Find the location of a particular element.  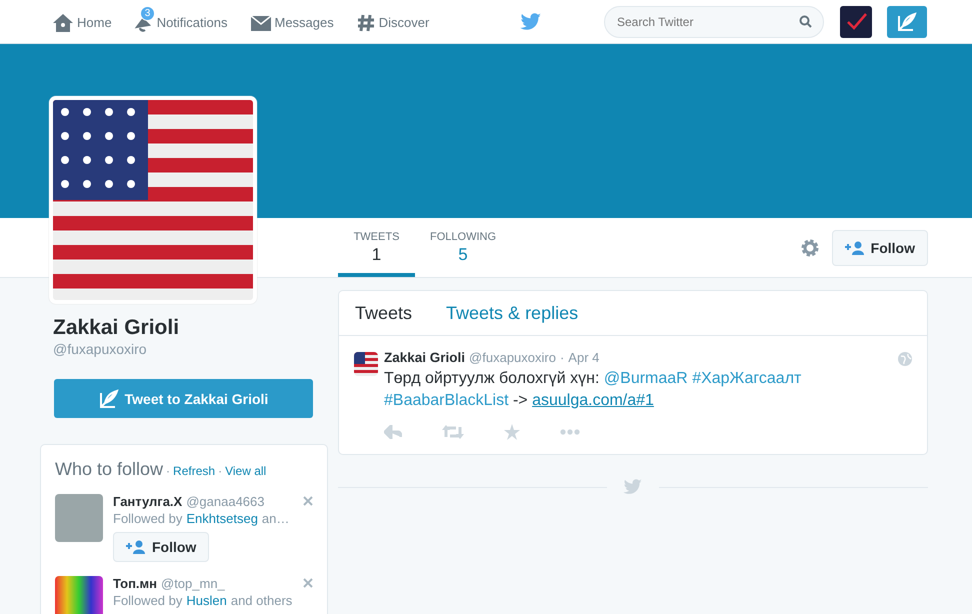

nav-link: Discover is located at coordinates (393, 21).